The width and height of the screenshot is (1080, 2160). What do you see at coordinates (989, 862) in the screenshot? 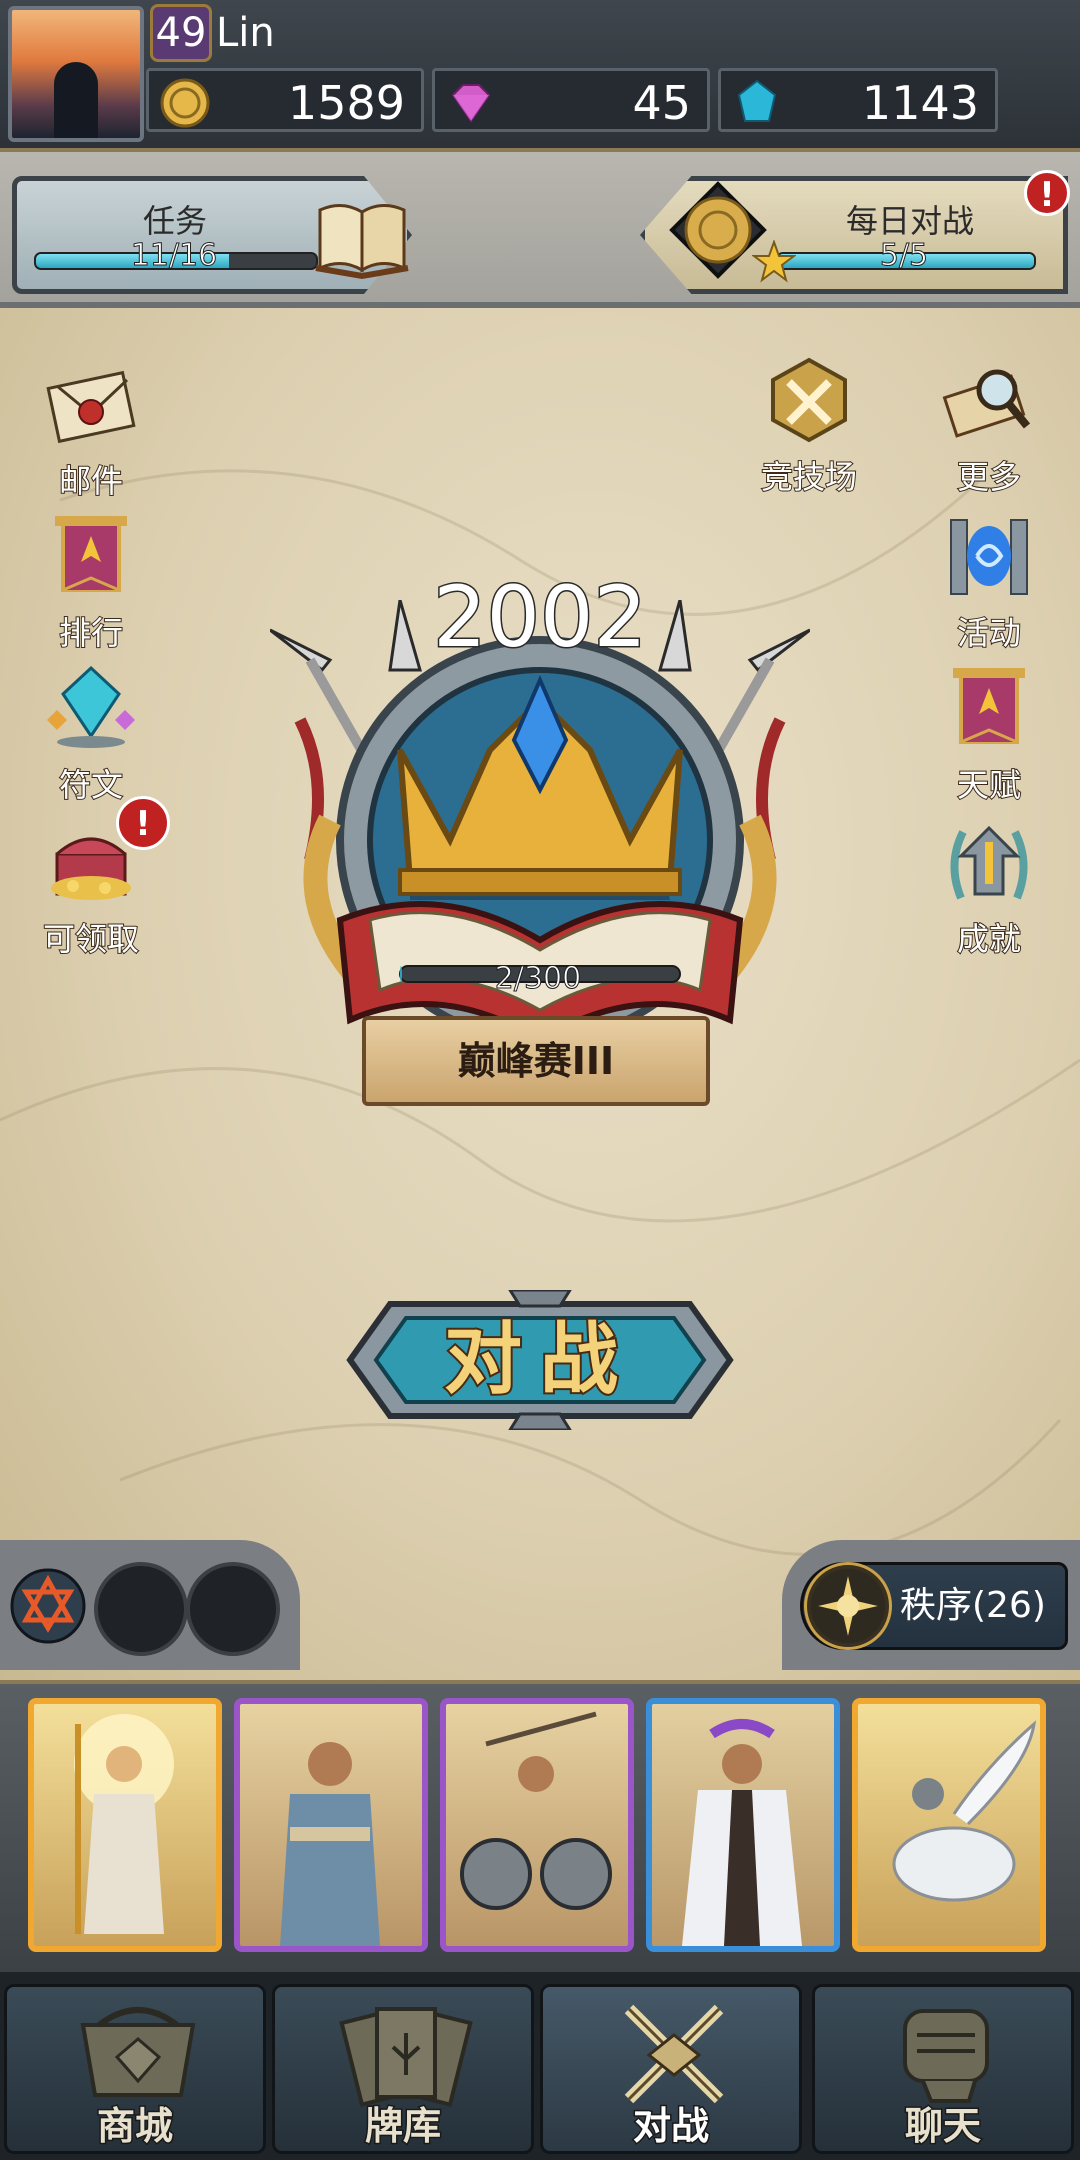
I see `achievement-laurel-icon` at bounding box center [989, 862].